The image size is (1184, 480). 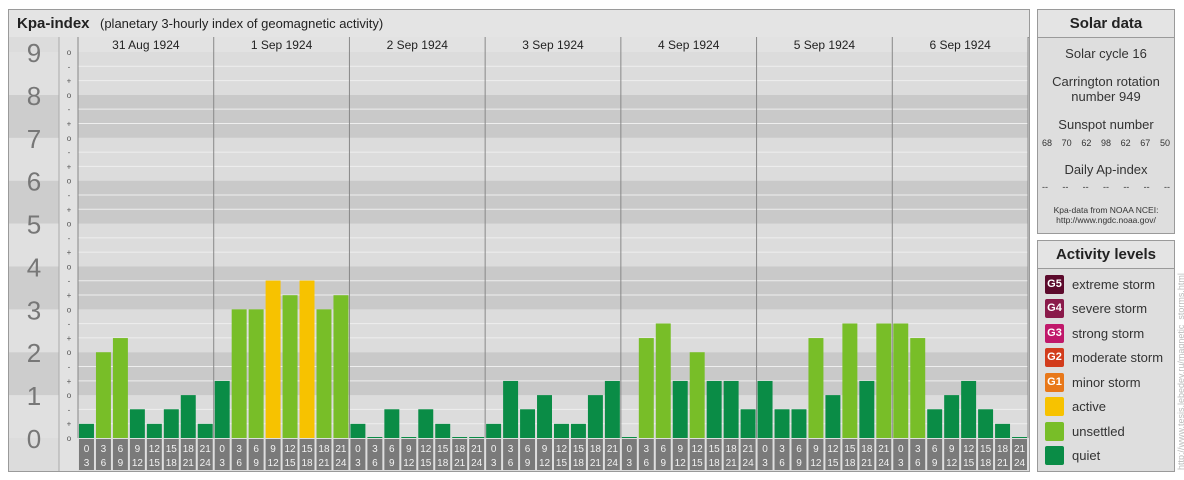 I want to click on y-band, so click(x=553, y=245).